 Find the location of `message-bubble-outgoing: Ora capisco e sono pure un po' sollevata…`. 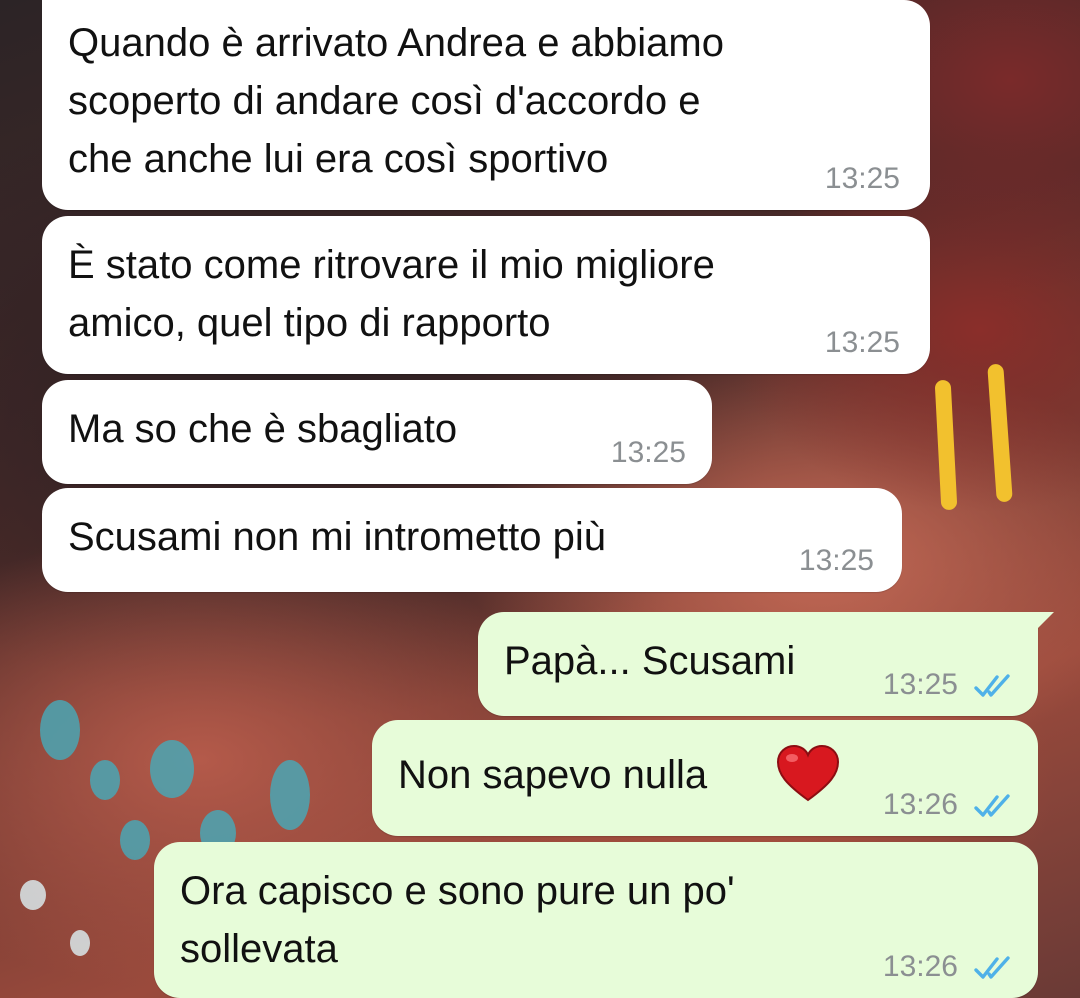

message-bubble-outgoing: Ora capisco e sono pure un po' sollevata… is located at coordinates (596, 920).